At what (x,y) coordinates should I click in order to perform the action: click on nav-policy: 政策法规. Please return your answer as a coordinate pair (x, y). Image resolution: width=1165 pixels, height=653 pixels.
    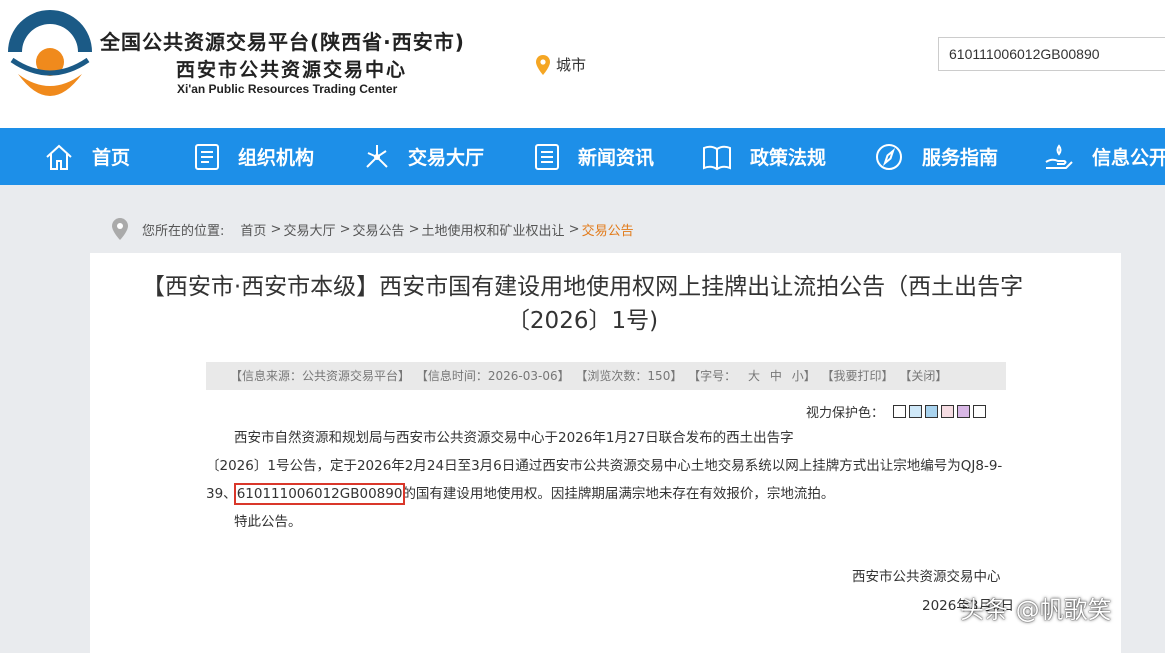
    Looking at the image, I should click on (764, 156).